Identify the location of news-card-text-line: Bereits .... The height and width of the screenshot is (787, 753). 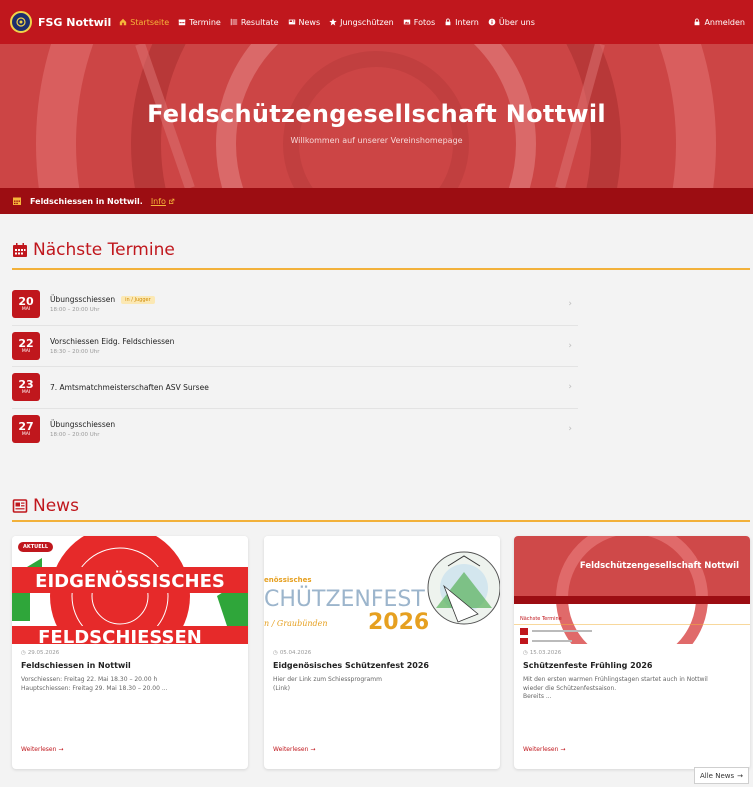
(537, 697).